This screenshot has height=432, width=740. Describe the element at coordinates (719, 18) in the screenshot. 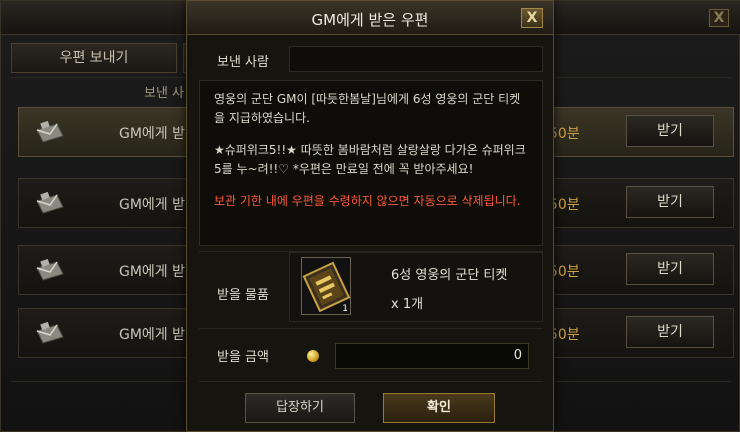

I see `mailbox-close-button: X` at that location.